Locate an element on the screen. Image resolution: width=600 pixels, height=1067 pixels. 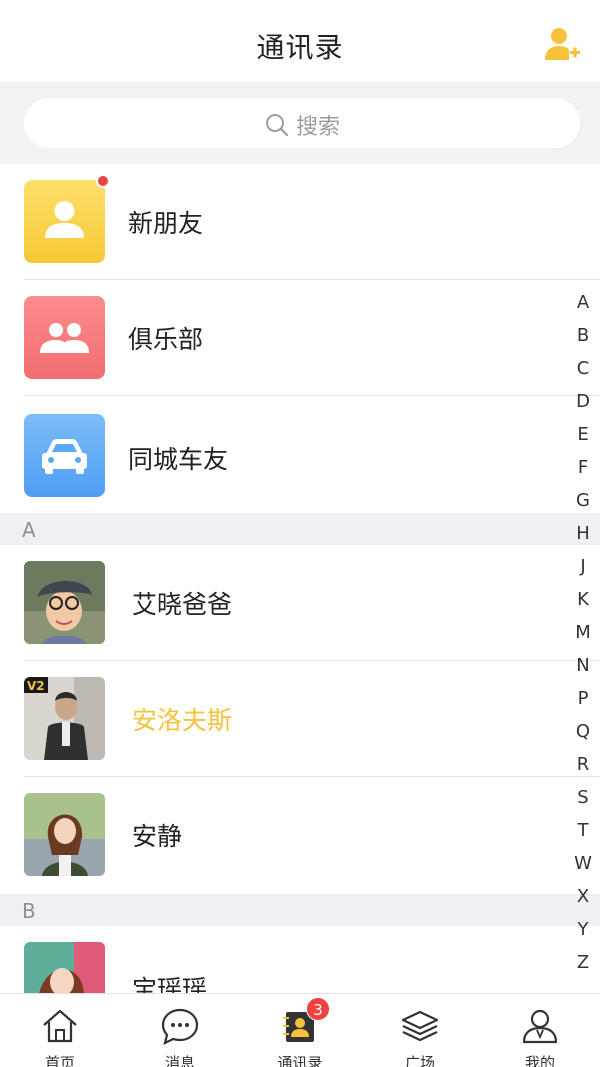
layers-icon is located at coordinates (420, 1026).